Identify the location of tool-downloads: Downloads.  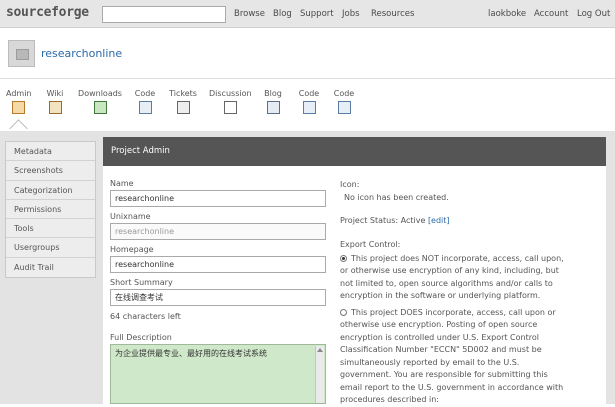
(100, 101).